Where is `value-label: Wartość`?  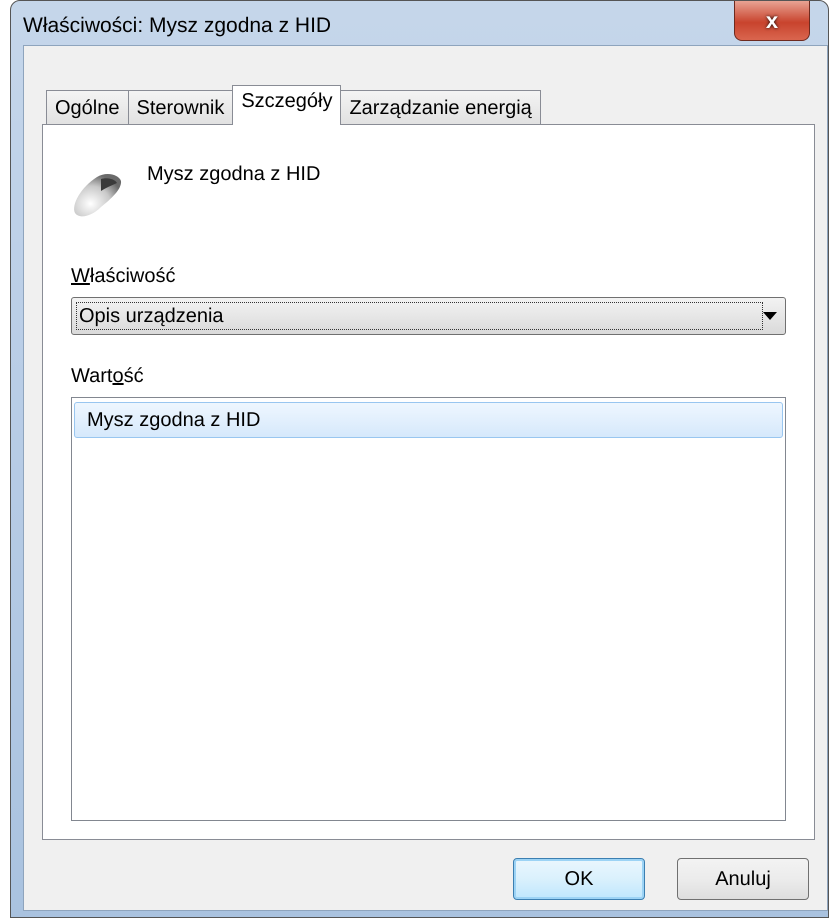
value-label: Wartość is located at coordinates (108, 376).